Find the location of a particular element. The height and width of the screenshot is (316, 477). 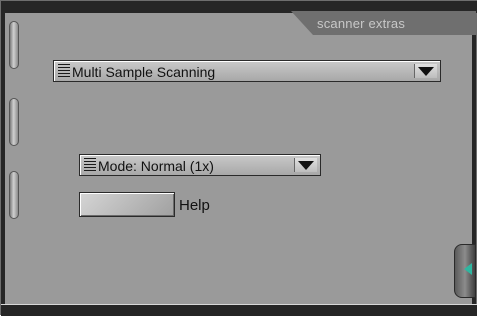

mode-dropdown: Mode: Normal (1x) is located at coordinates (200, 165).